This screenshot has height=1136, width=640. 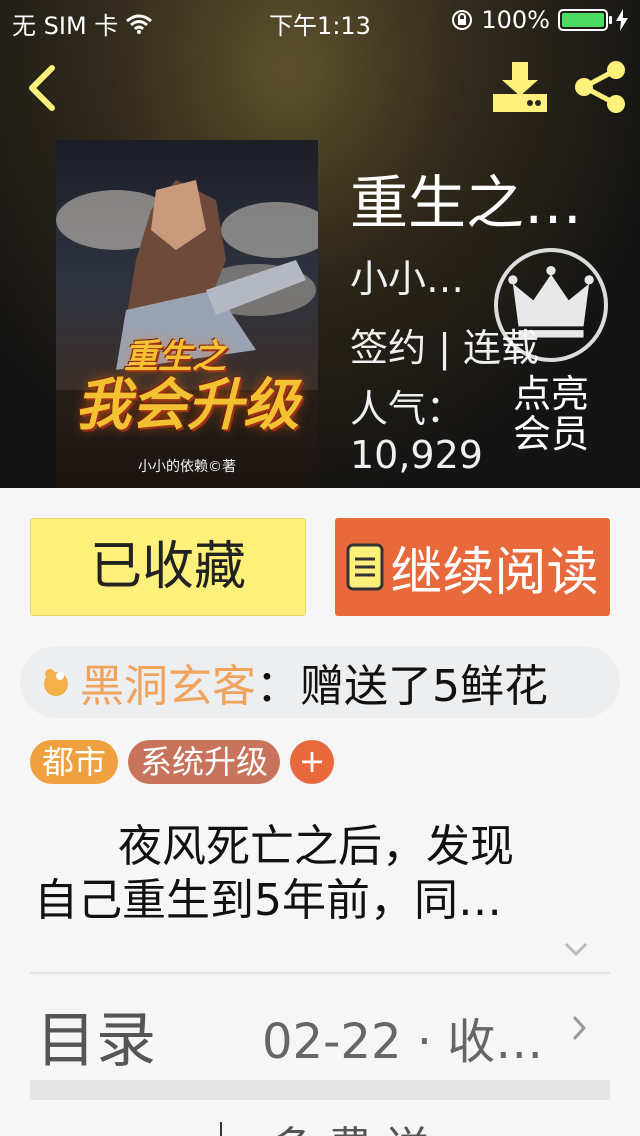 What do you see at coordinates (187, 314) in the screenshot?
I see `book-cover: 重生之 我会升级 小小的依赖©著` at bounding box center [187, 314].